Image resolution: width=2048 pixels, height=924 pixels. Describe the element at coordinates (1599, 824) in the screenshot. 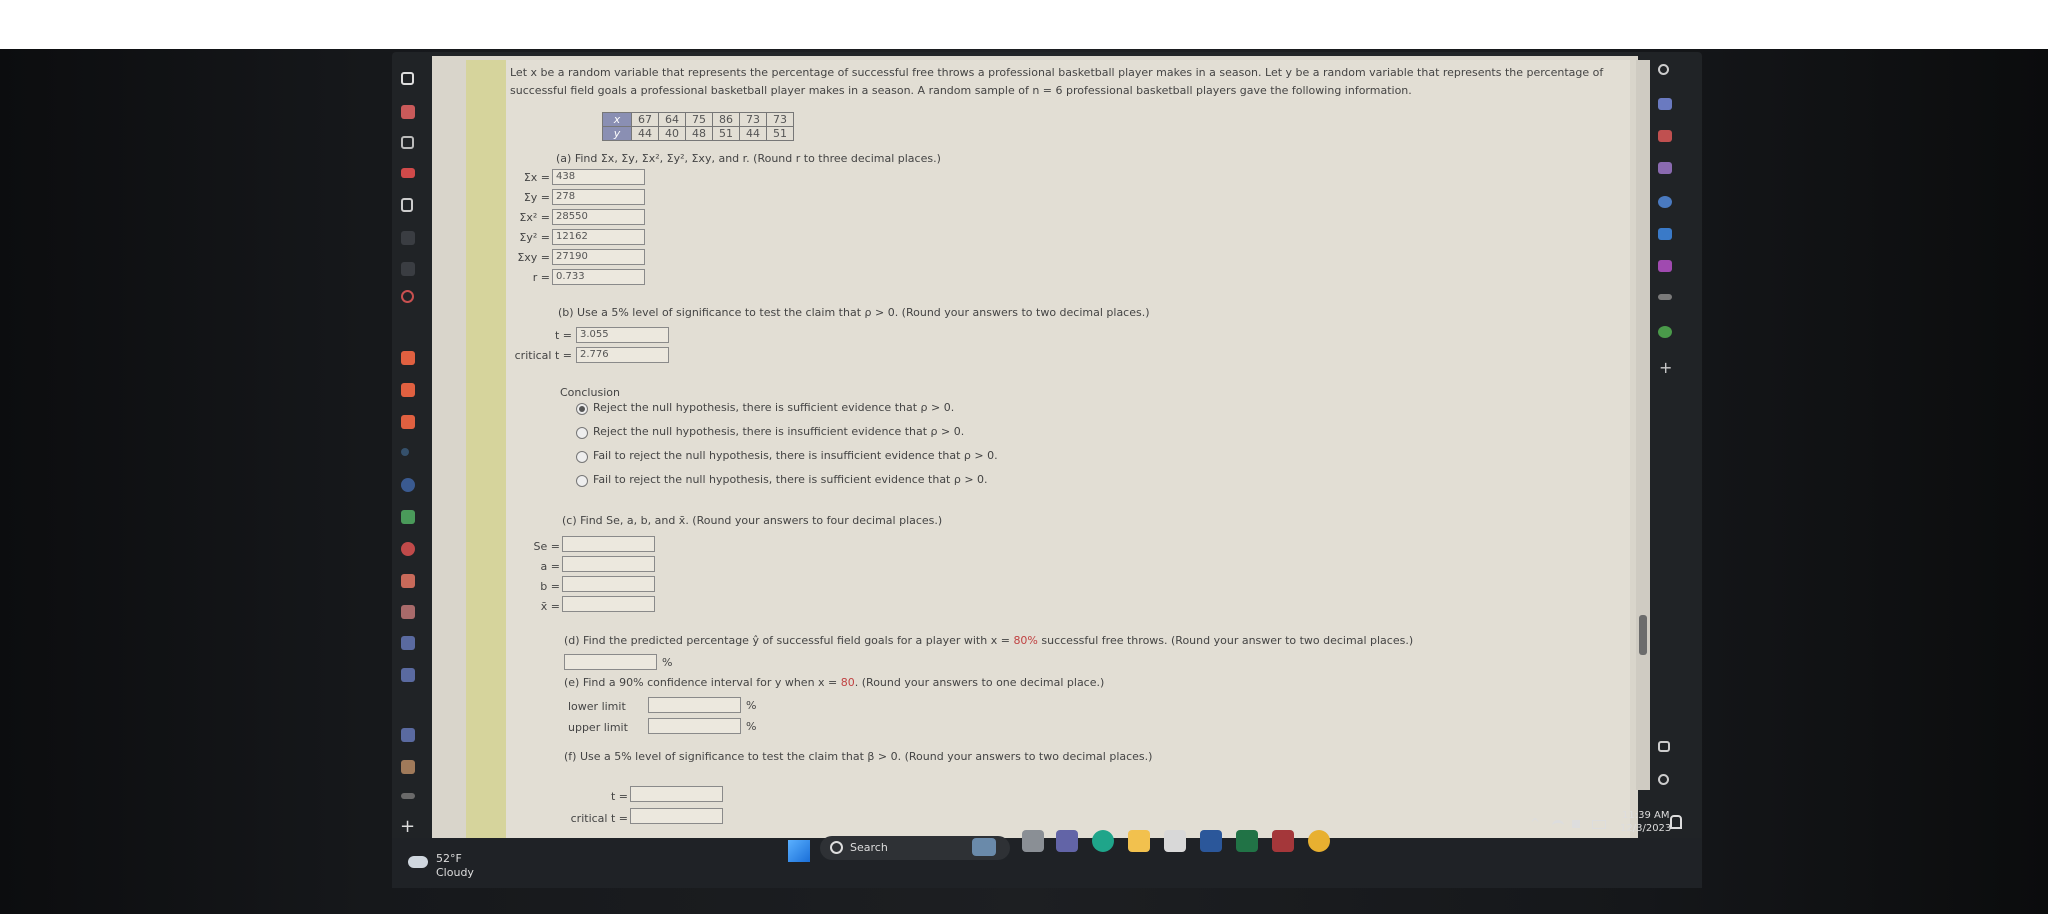

I see `battery-icon` at that location.